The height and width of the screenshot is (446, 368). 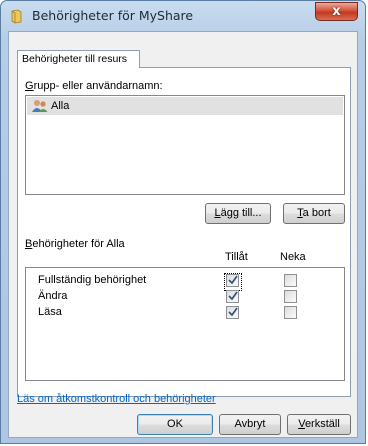 What do you see at coordinates (116, 399) in the screenshot?
I see `help-link: Läs om åtkomstkontroll och behörigheter` at bounding box center [116, 399].